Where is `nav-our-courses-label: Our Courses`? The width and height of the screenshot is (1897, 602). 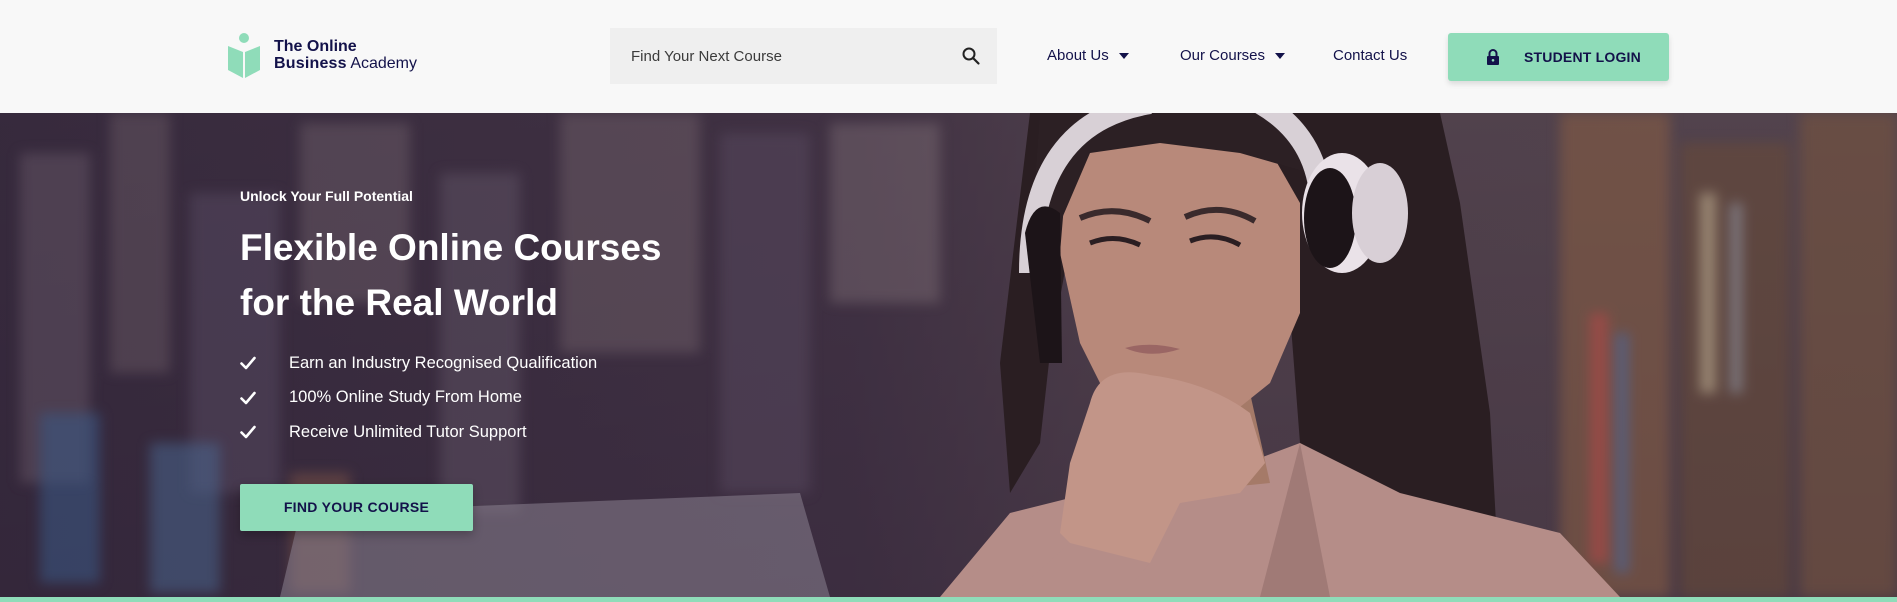 nav-our-courses-label: Our Courses is located at coordinates (1223, 55).